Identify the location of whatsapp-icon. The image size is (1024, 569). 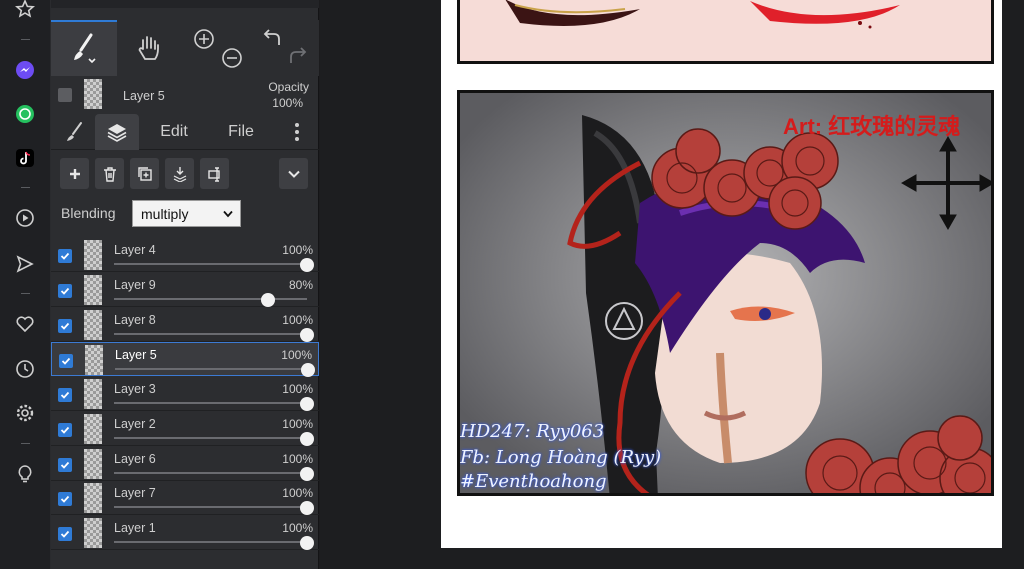
(25, 114).